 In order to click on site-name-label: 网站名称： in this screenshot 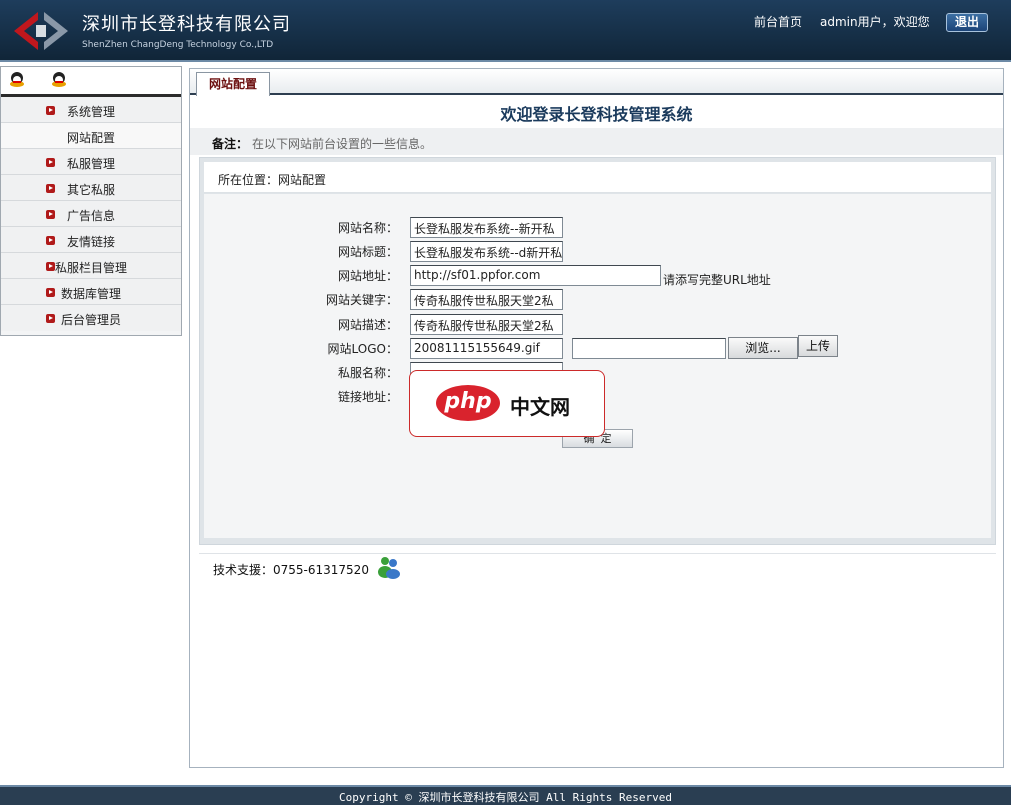, I will do `click(367, 228)`.